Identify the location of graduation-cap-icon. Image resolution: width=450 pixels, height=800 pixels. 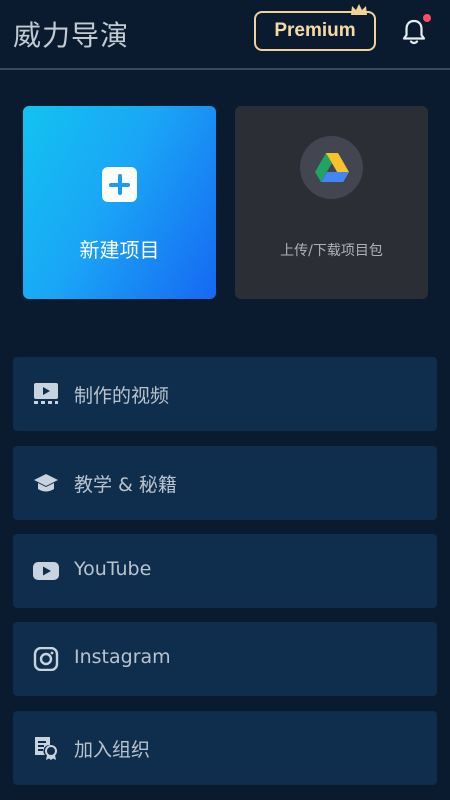
(46, 483).